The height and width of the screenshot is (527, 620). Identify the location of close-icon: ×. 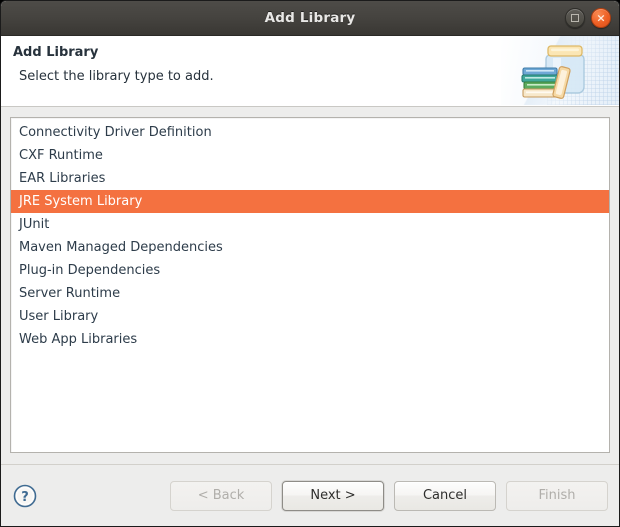
(601, 18).